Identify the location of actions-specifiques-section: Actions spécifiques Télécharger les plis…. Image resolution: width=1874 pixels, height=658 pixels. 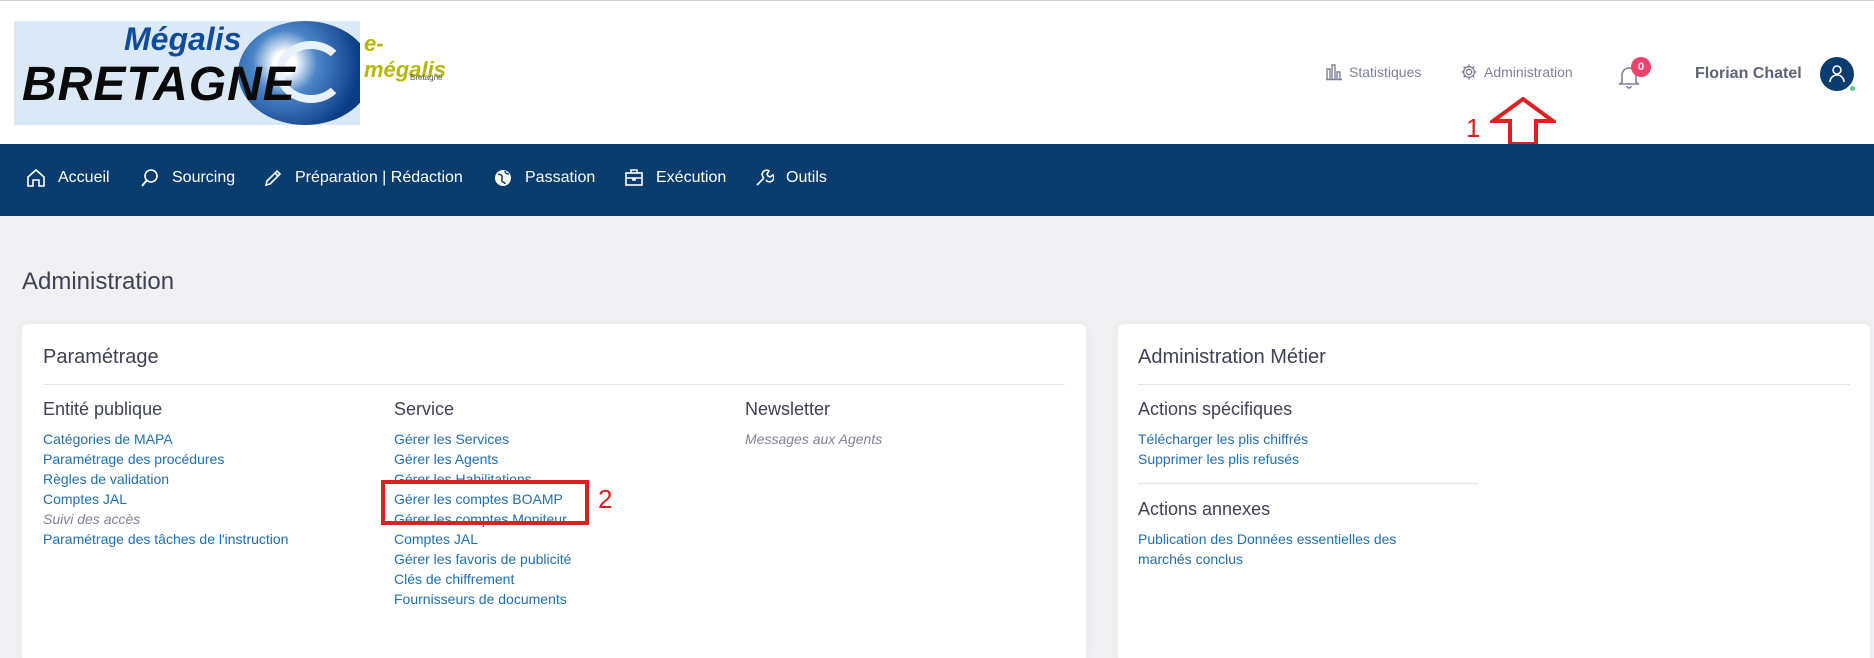
(1223, 434).